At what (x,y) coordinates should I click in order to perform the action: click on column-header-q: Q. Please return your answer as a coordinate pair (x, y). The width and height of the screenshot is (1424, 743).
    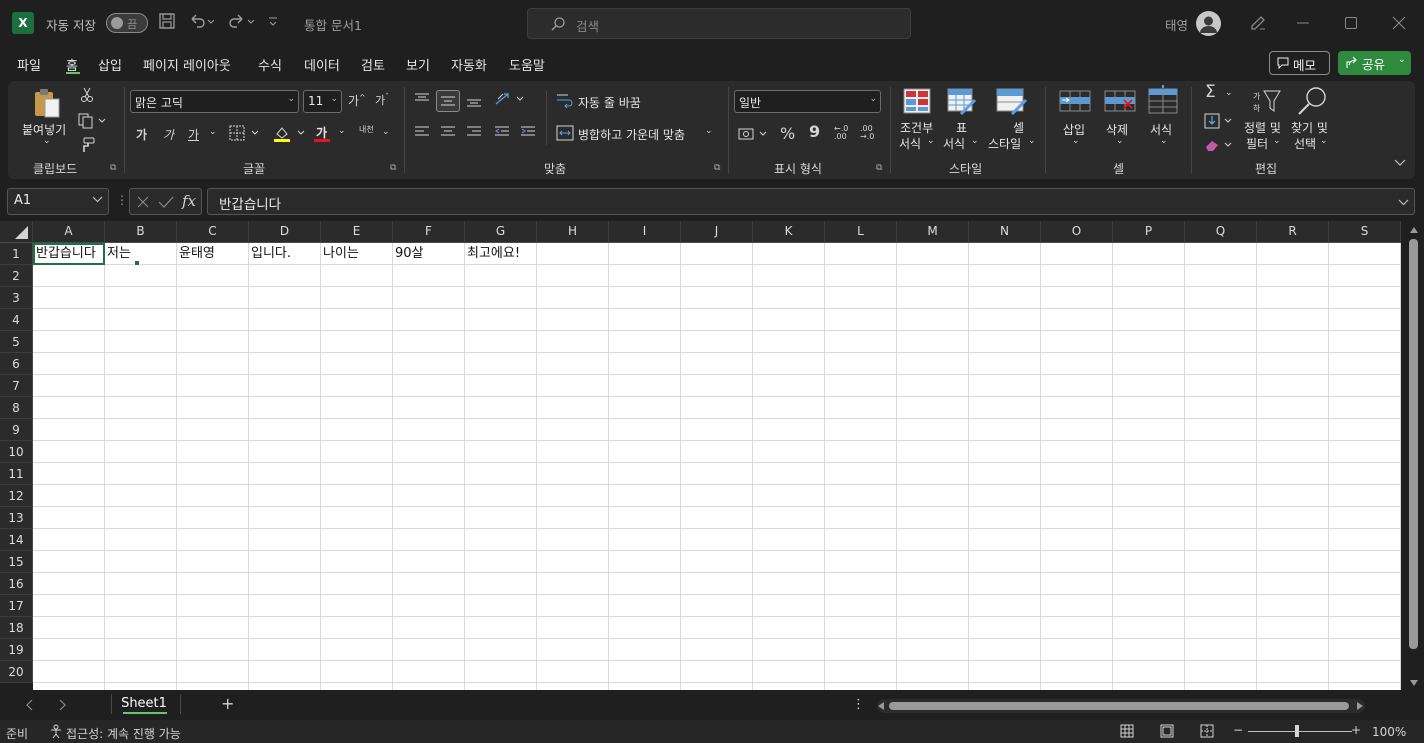
    Looking at the image, I should click on (1221, 232).